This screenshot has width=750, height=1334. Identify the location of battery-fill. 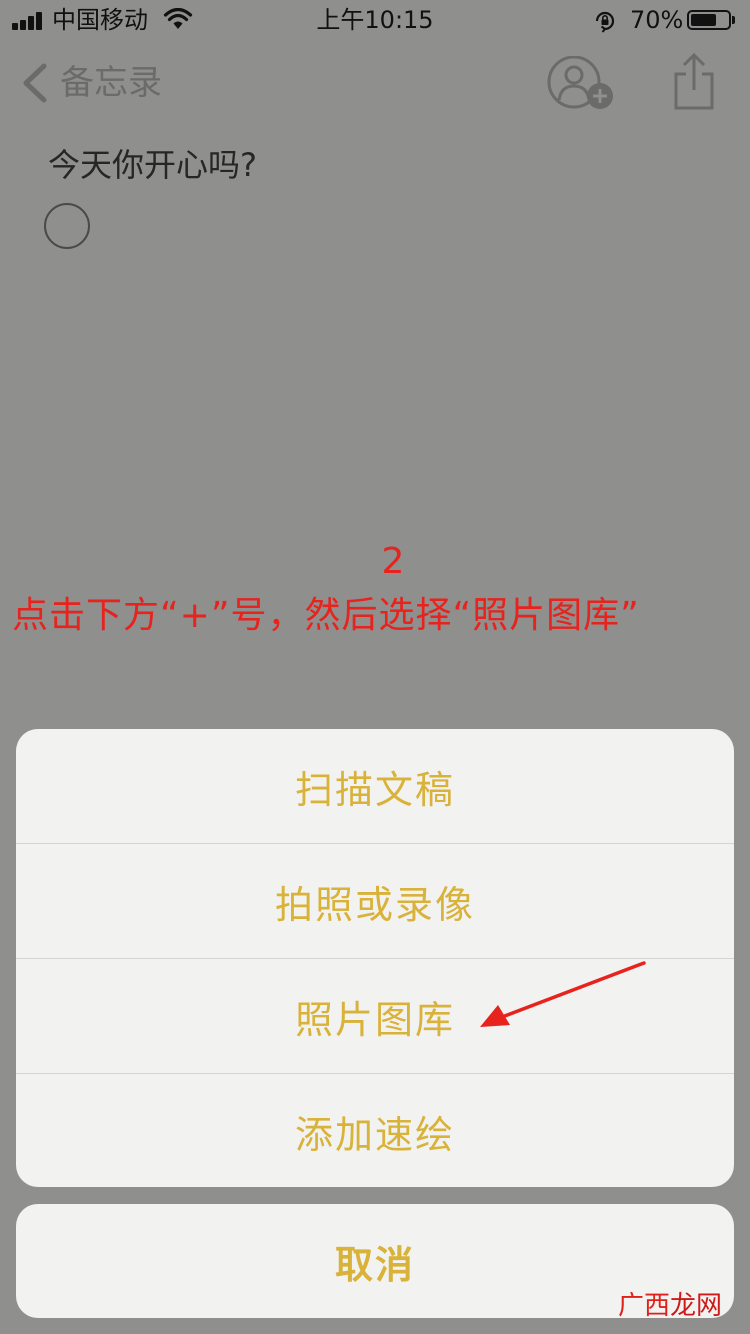
(703, 20).